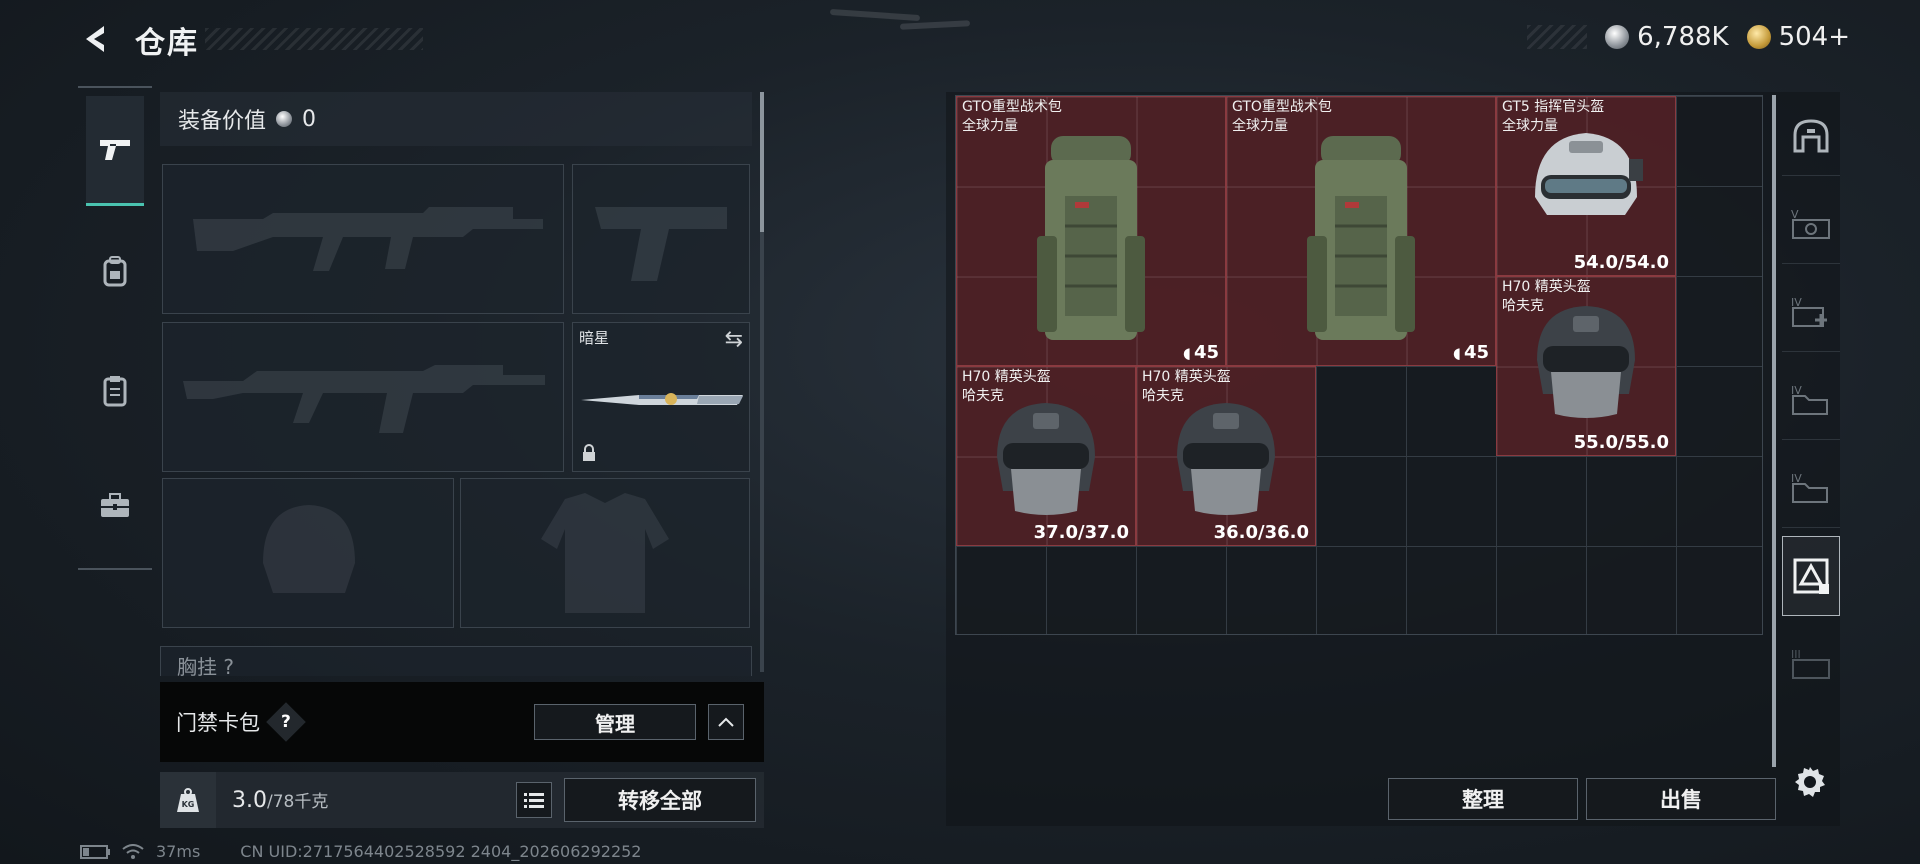  I want to click on manage-button: 管理, so click(615, 722).